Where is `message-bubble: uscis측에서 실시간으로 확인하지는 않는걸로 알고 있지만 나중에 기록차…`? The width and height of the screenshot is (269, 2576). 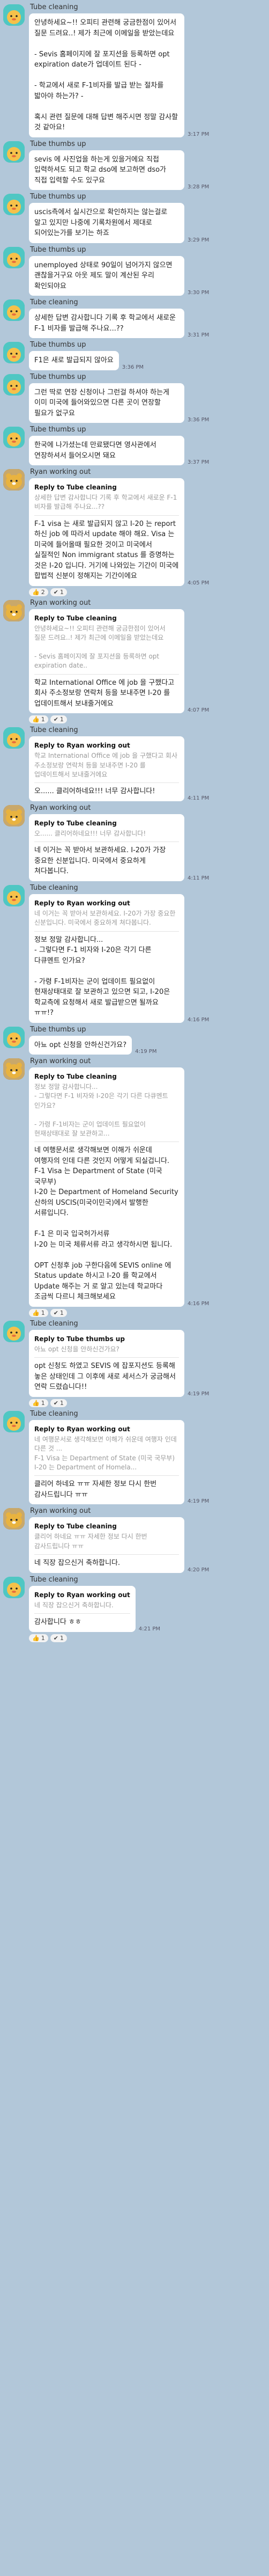 message-bubble: uscis측에서 실시간으로 확인하지는 않는걸로 알고 있지만 나중에 기록차… is located at coordinates (106, 223).